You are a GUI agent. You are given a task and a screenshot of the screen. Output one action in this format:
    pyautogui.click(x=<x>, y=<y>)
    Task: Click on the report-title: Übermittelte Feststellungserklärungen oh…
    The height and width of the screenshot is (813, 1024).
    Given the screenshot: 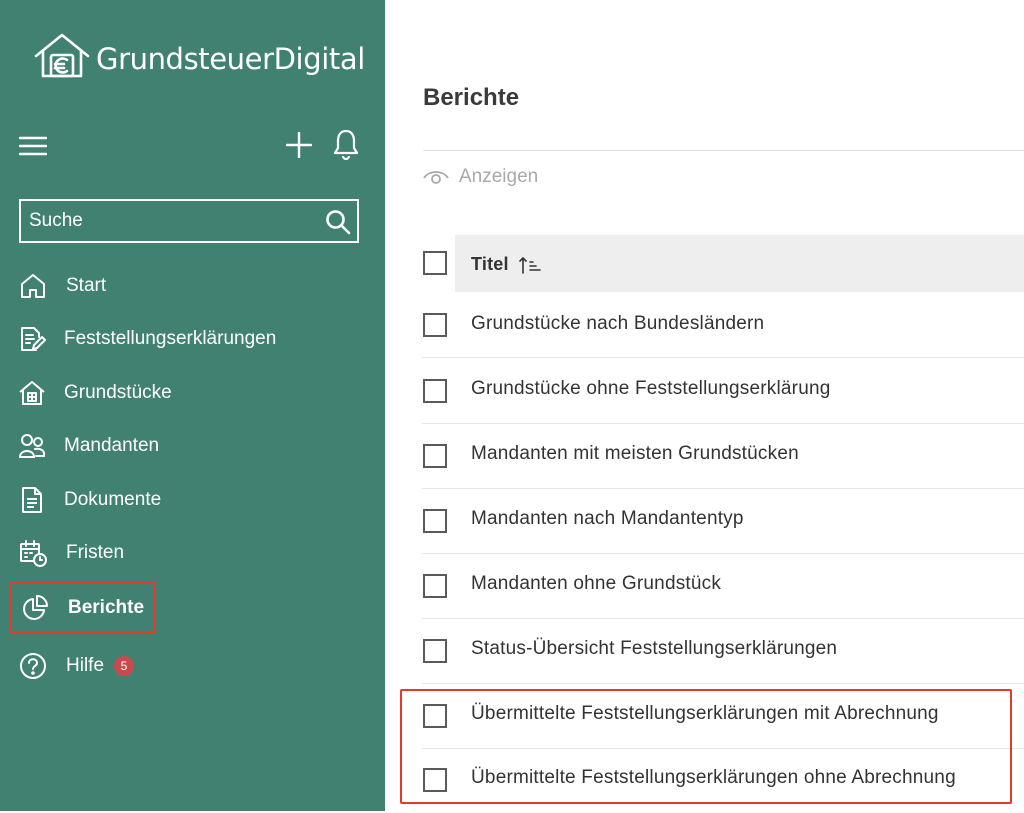 What is the action you would take?
    pyautogui.click(x=713, y=778)
    